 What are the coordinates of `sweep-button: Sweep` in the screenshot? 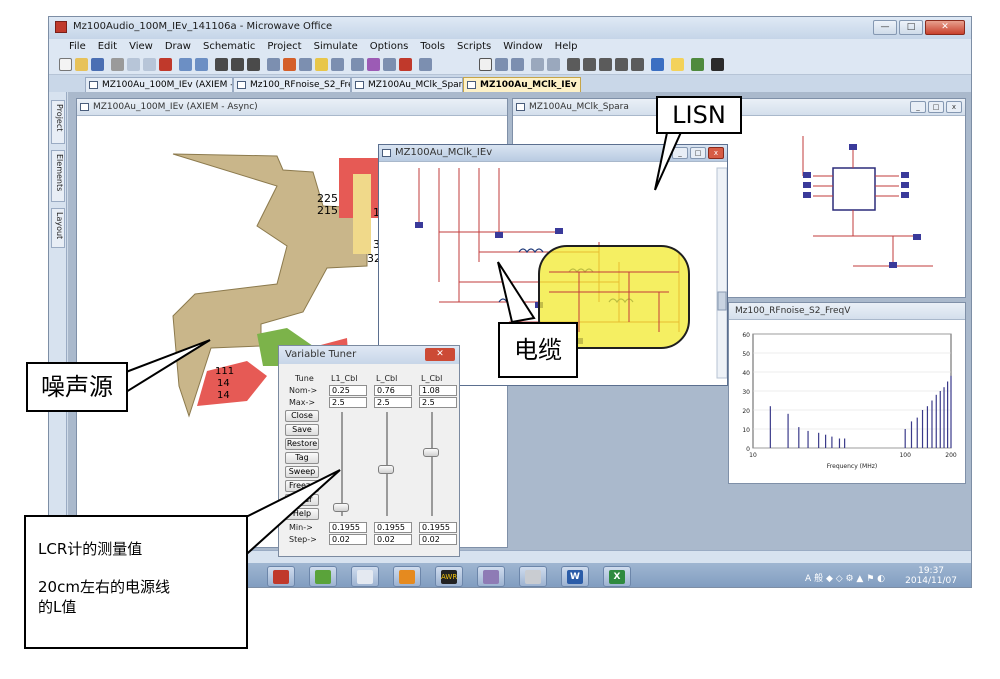 It's located at (302, 472).